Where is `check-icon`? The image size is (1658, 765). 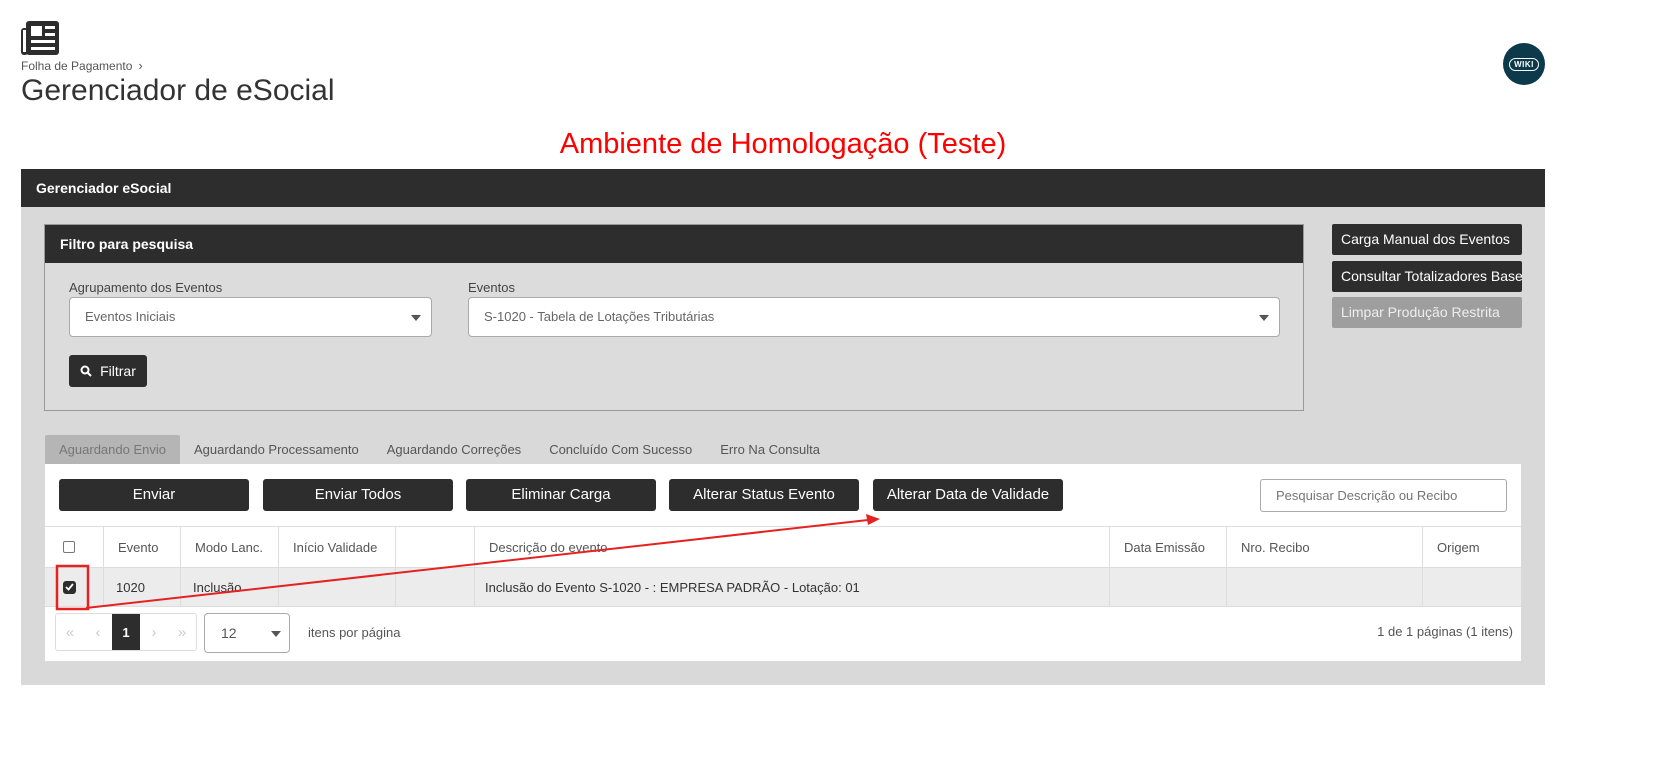 check-icon is located at coordinates (69, 587).